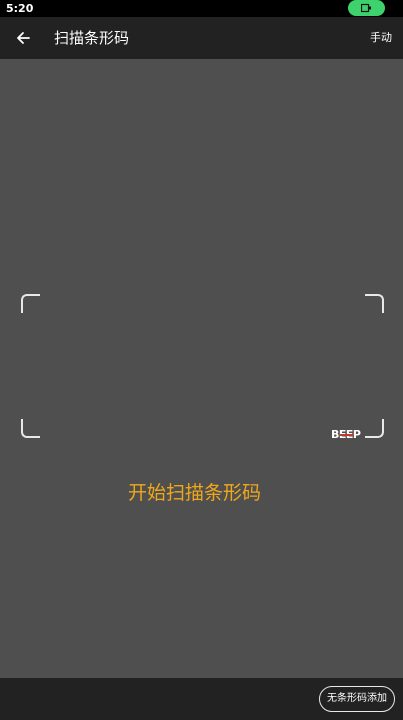 The image size is (403, 720). What do you see at coordinates (92, 38) in the screenshot?
I see `page-title: 扫描条形码` at bounding box center [92, 38].